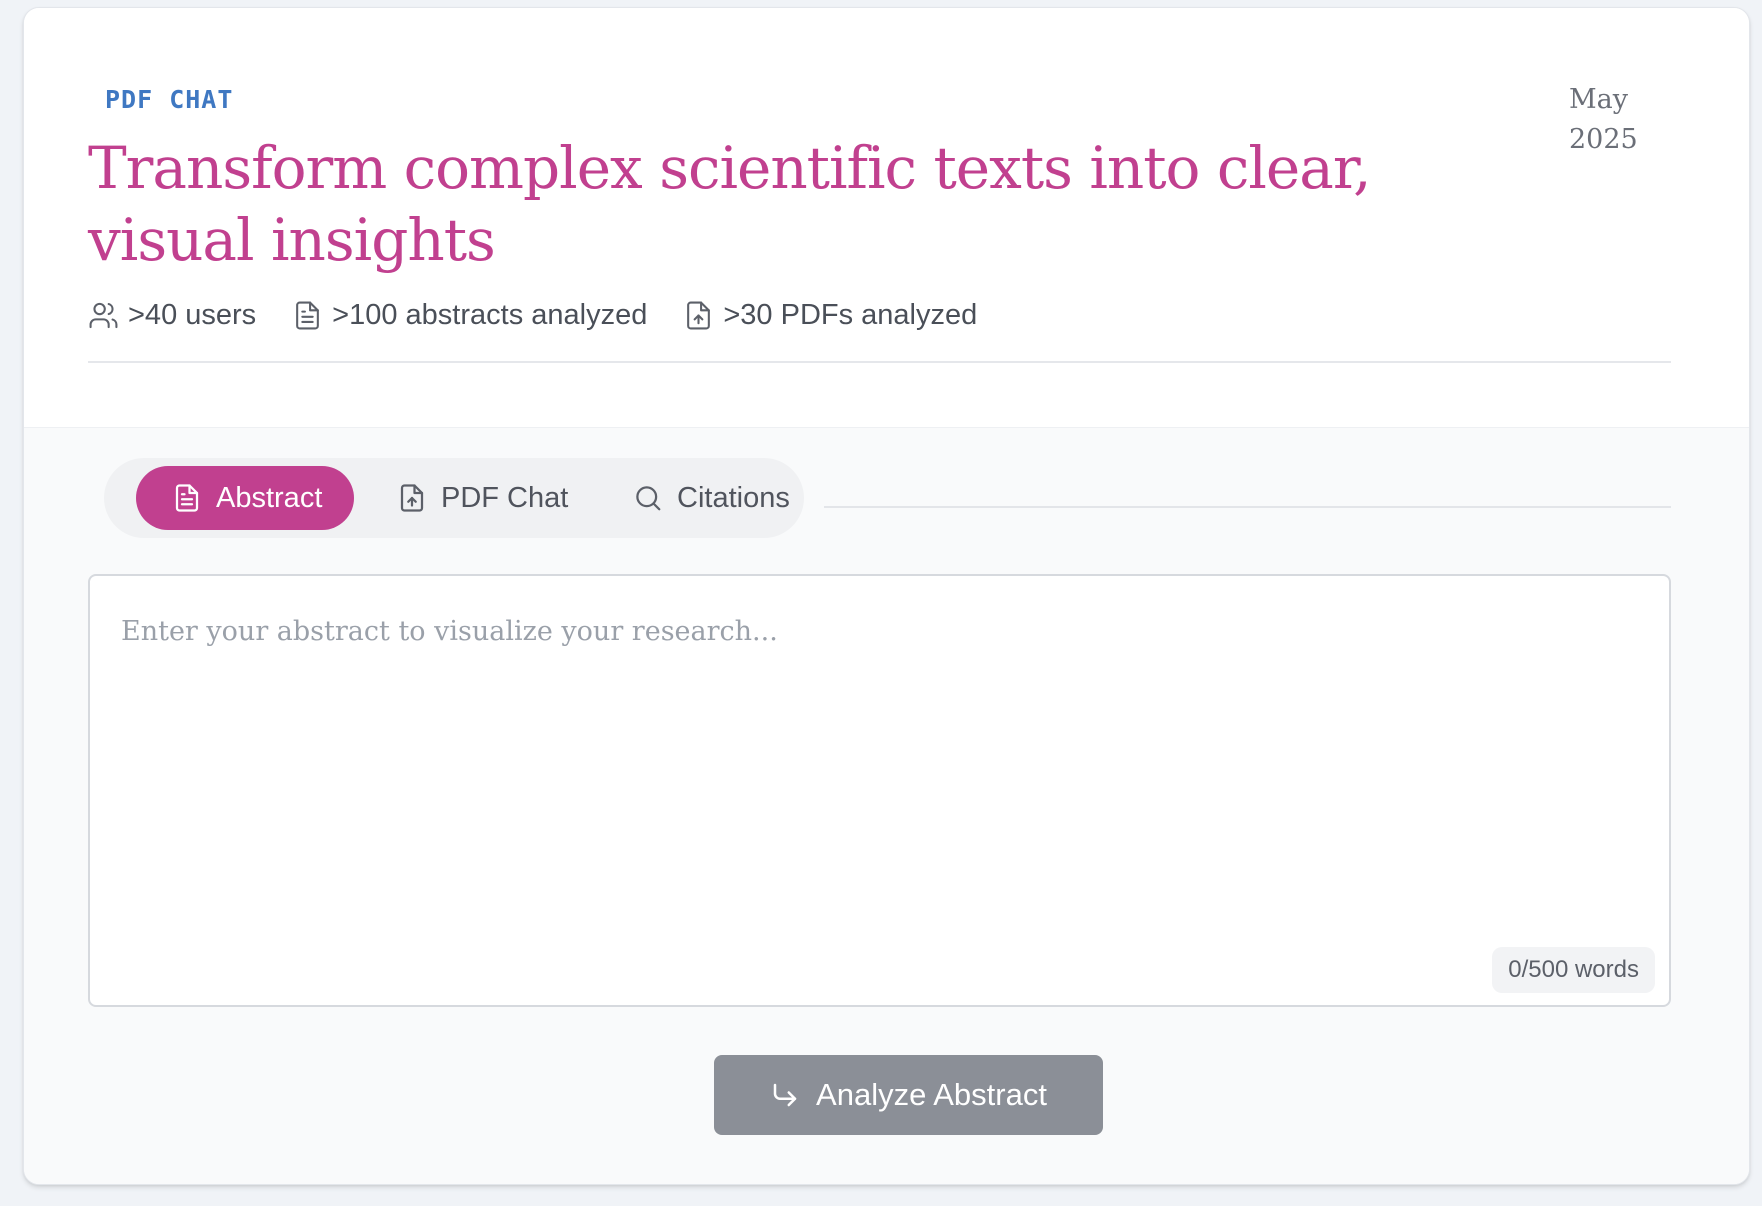 The height and width of the screenshot is (1206, 1762). I want to click on tab-label: Citations, so click(733, 497).